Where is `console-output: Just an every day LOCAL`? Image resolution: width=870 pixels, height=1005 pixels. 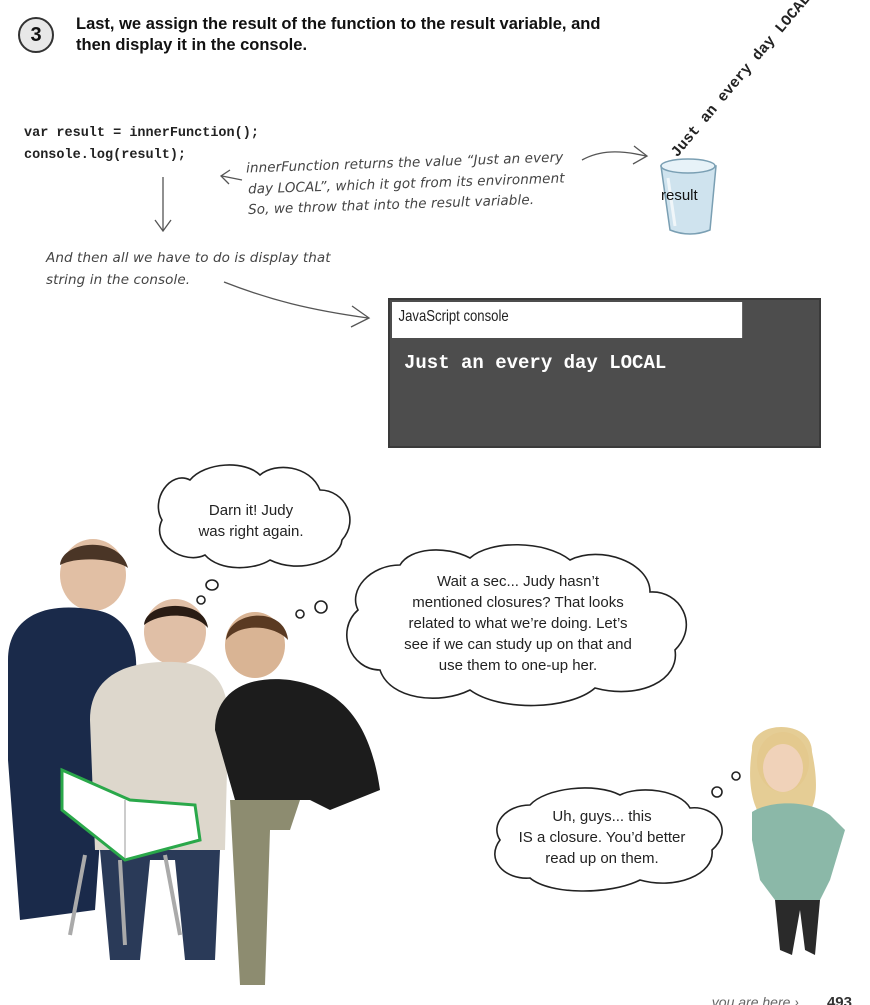
console-output: Just an every day LOCAL is located at coordinates (535, 363).